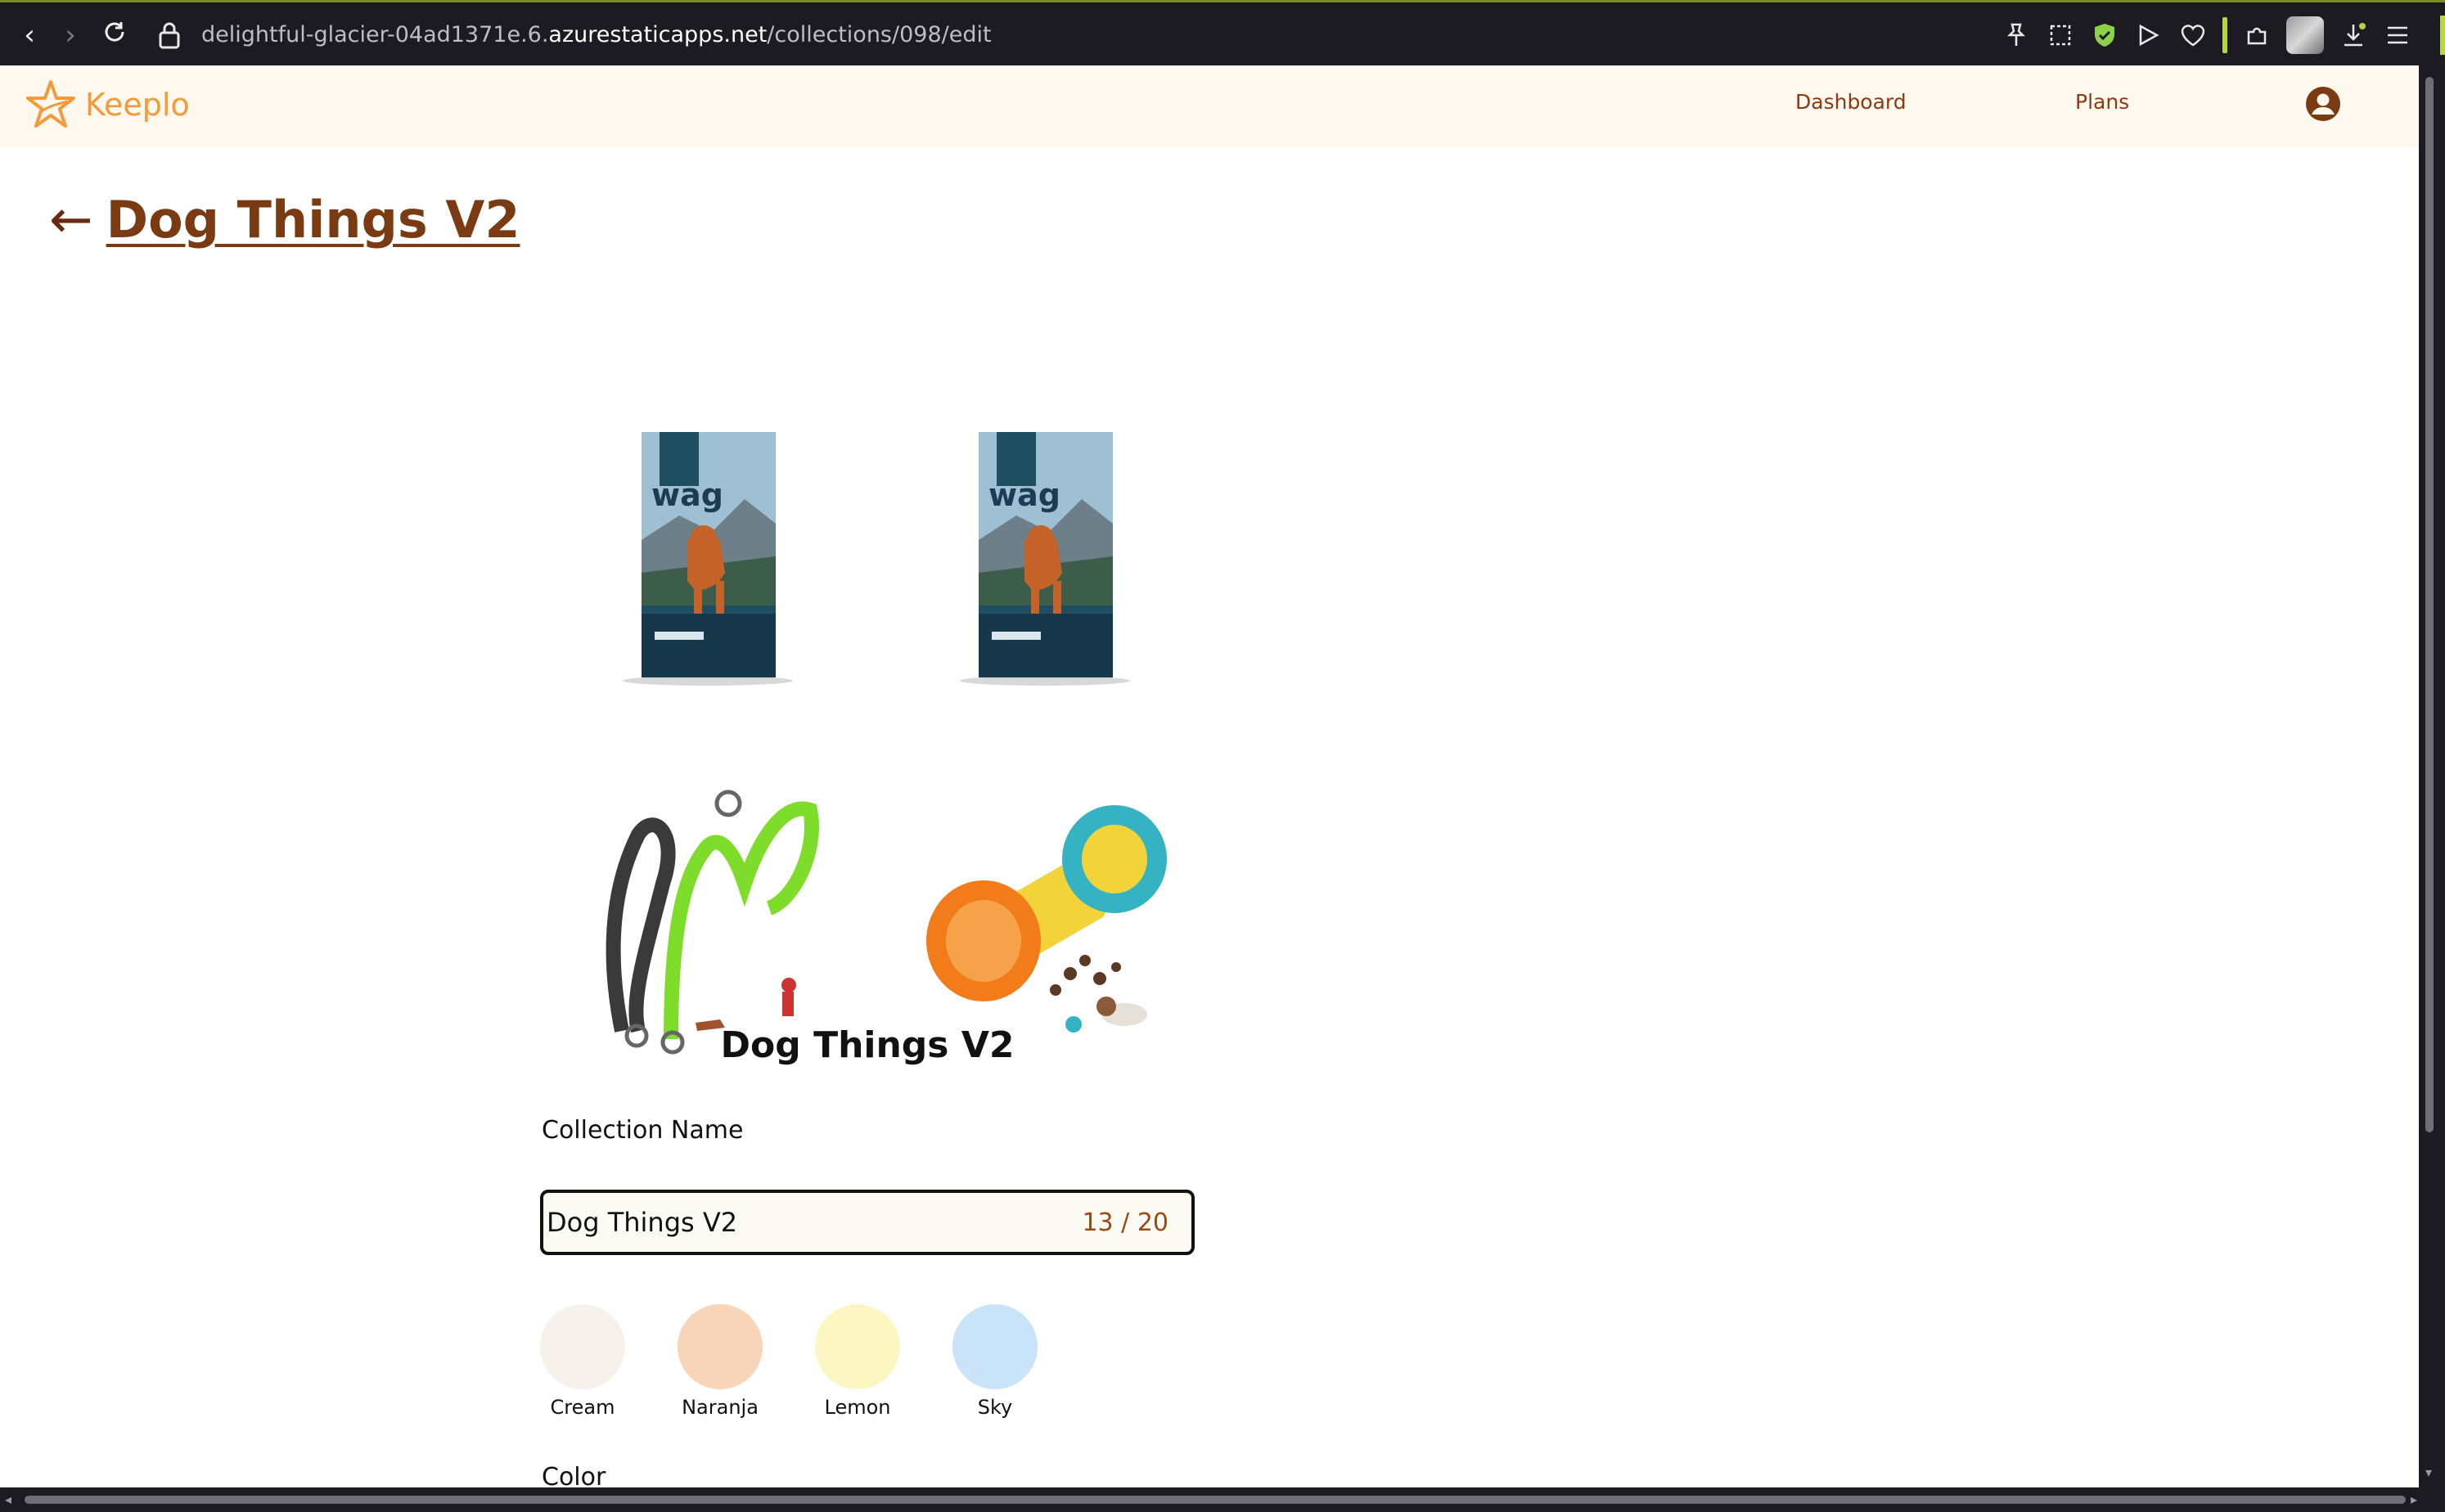 This screenshot has width=2445, height=1512. Describe the element at coordinates (708, 920) in the screenshot. I see `product-image-leash` at that location.